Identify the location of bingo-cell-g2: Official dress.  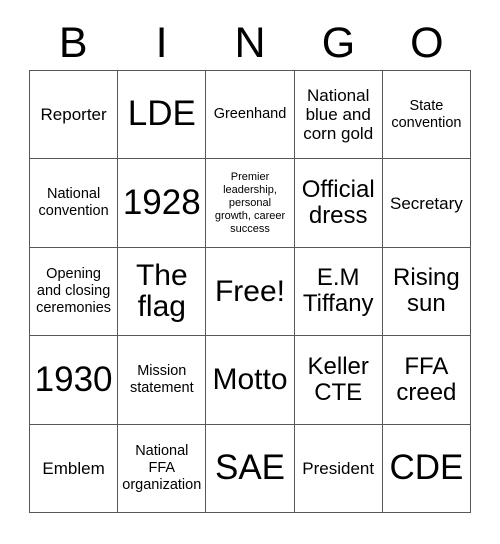
(338, 203).